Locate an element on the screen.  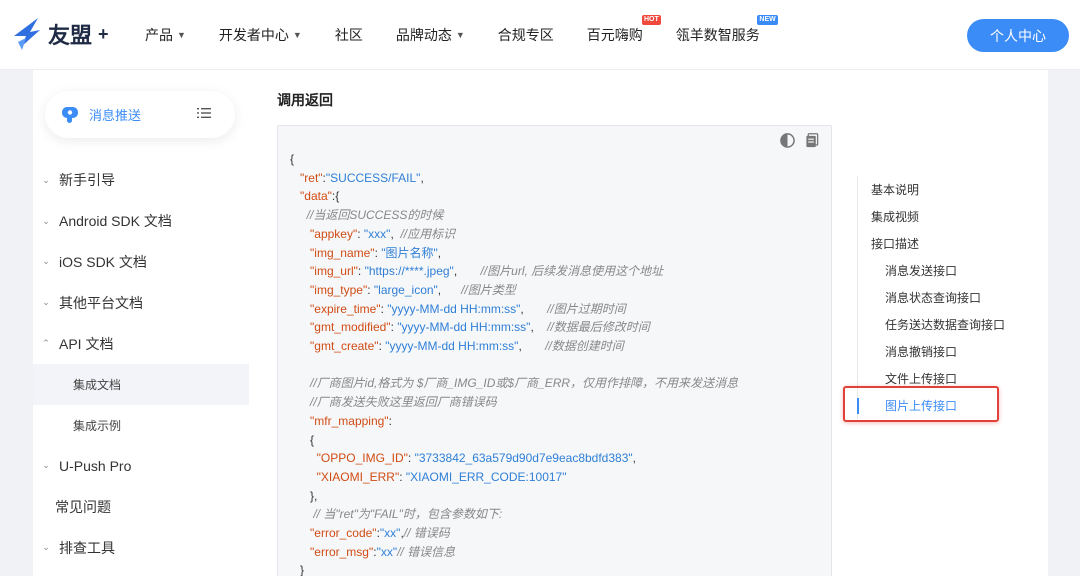
json-value: "SUCCESS/FAIL" is located at coordinates (373, 177).